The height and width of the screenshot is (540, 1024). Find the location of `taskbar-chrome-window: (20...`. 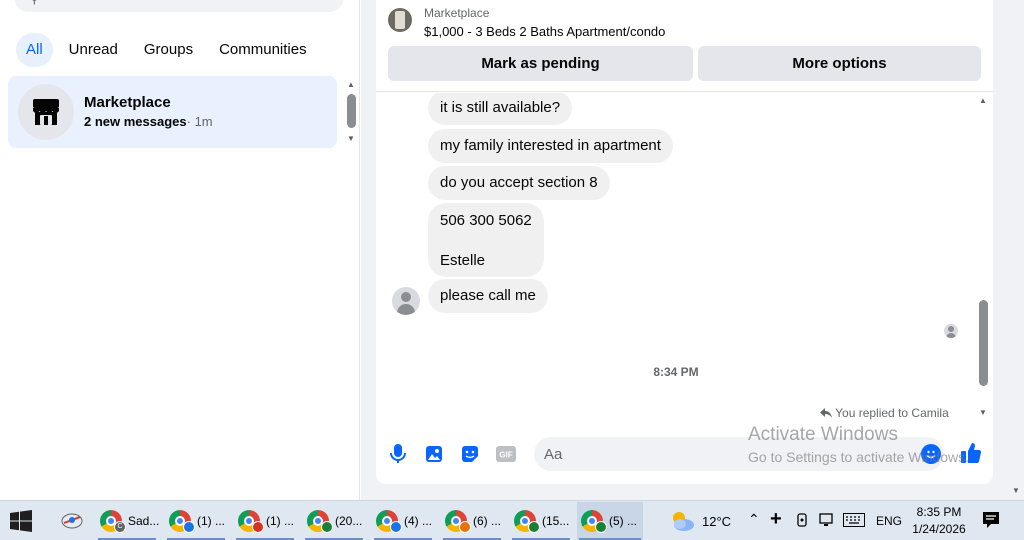

taskbar-chrome-window: (20... is located at coordinates (334, 521).